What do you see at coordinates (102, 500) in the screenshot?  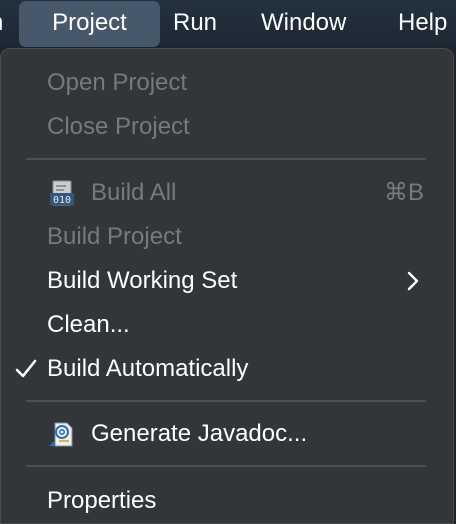 I see `menu-item-label: Properties` at bounding box center [102, 500].